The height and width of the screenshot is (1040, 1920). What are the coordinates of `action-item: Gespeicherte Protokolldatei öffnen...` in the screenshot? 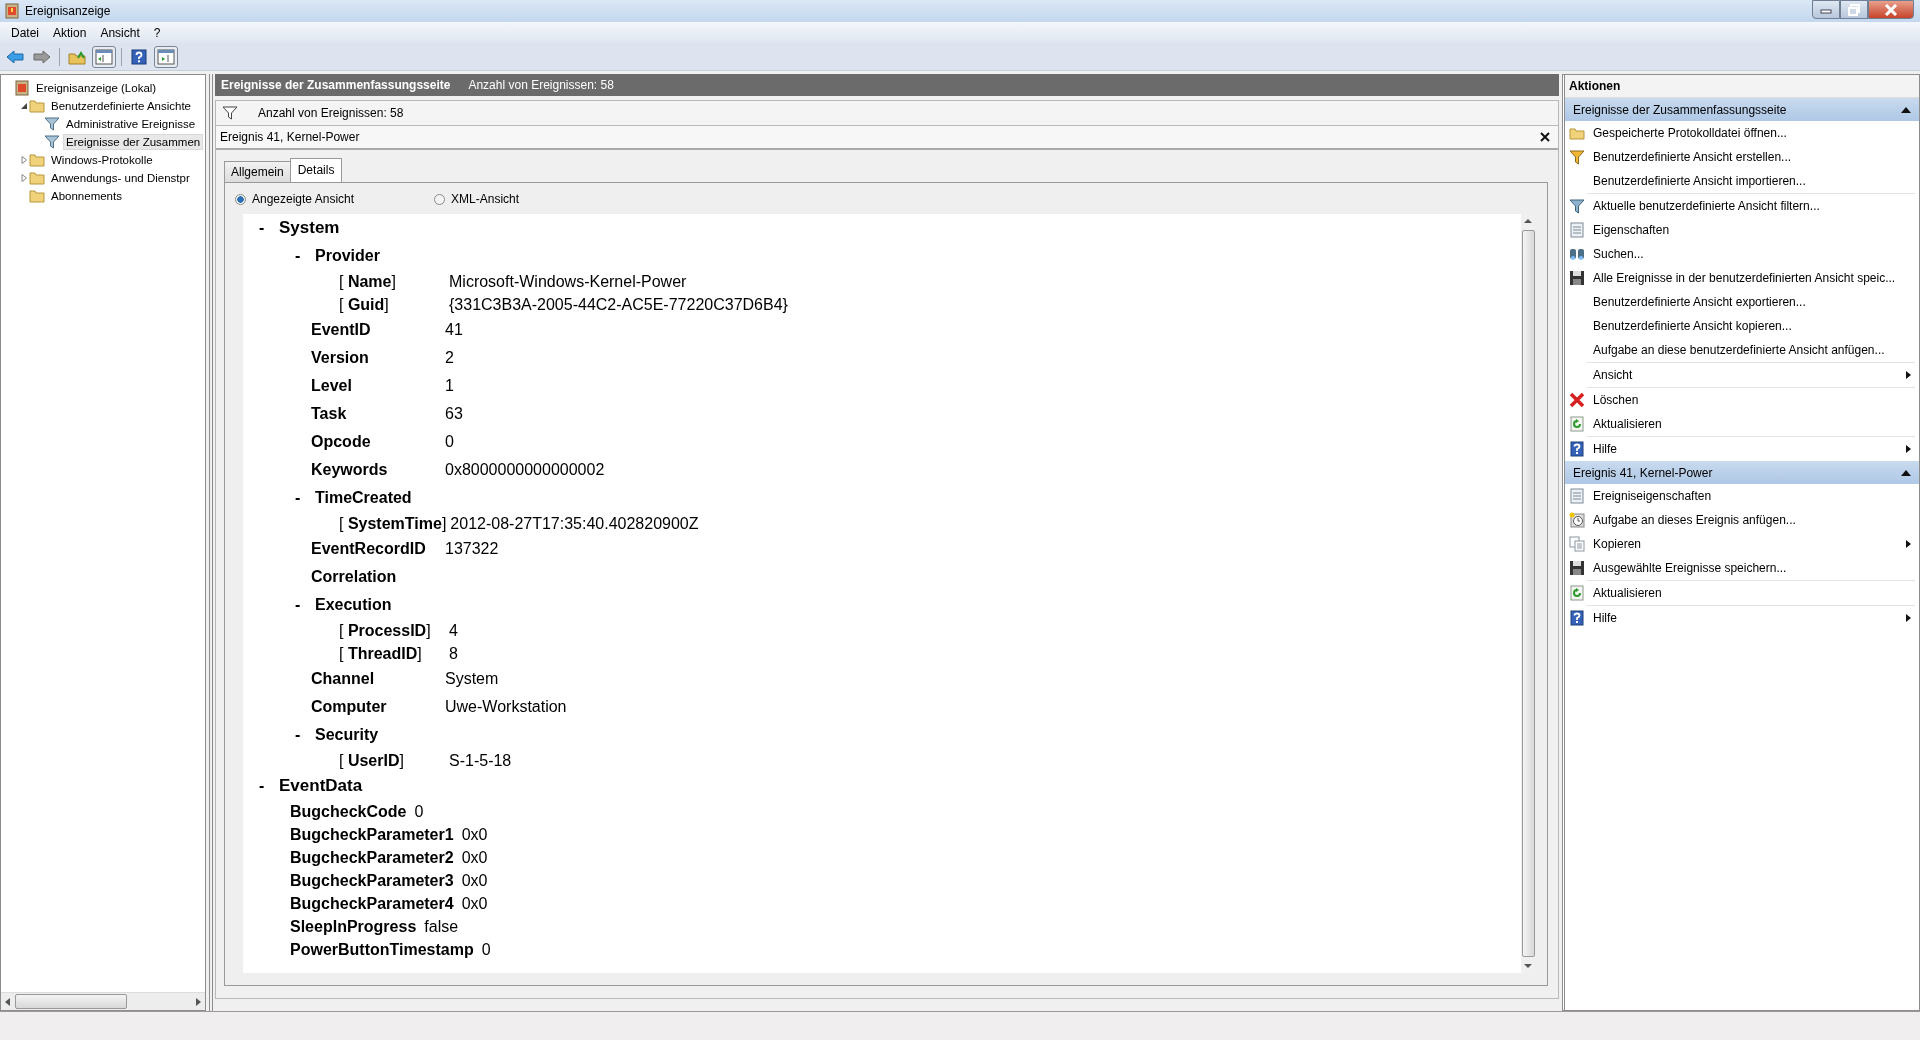 It's located at (1690, 133).